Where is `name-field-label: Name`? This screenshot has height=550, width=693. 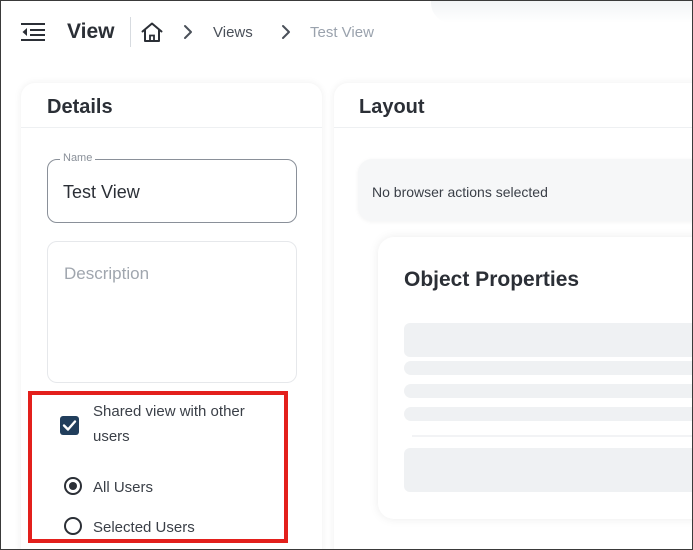 name-field-label: Name is located at coordinates (78, 158).